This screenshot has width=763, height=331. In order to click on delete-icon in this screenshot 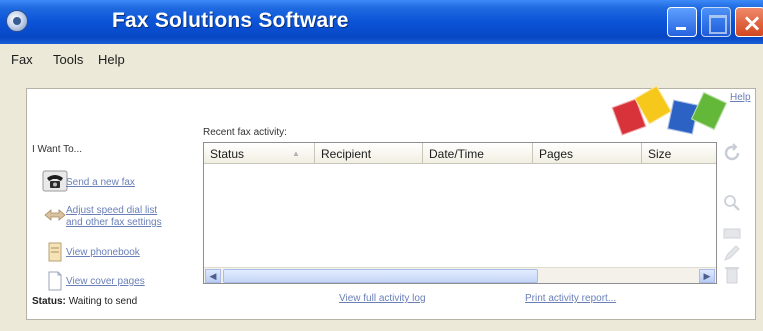, I will do `click(732, 275)`.